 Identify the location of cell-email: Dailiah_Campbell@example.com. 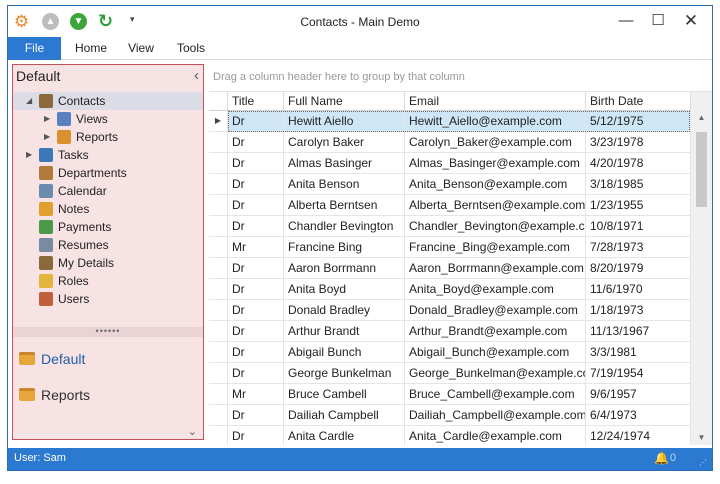
(495, 415).